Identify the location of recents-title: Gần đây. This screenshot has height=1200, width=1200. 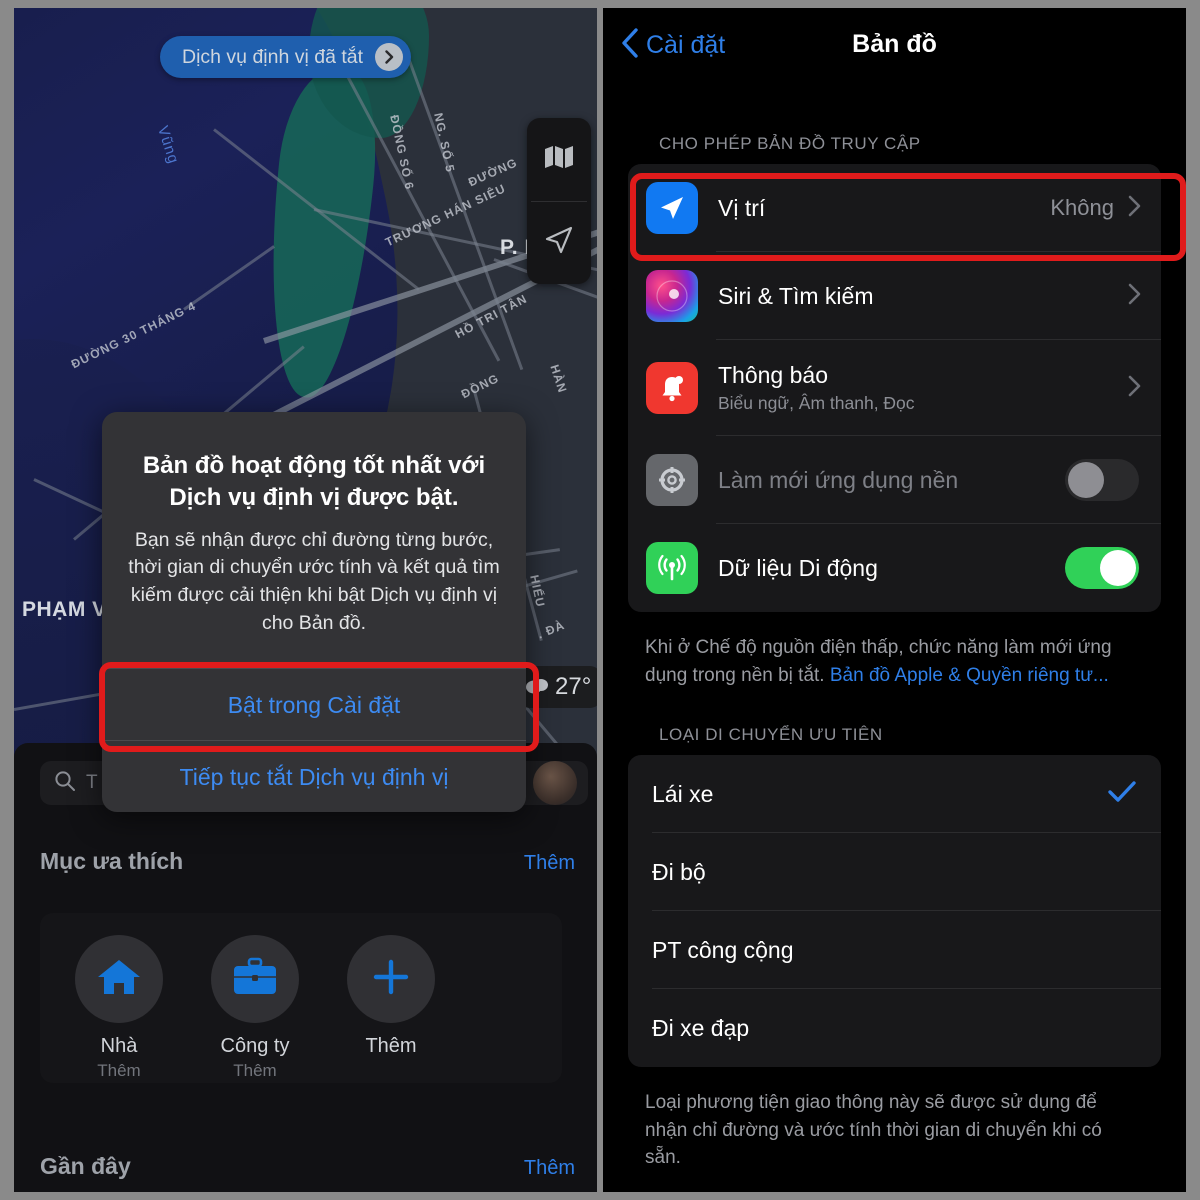
(85, 1166).